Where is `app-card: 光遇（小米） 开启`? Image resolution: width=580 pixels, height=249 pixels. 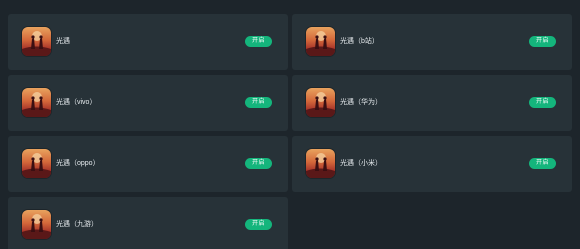
app-card: 光遇（小米） 开启 is located at coordinates (432, 164).